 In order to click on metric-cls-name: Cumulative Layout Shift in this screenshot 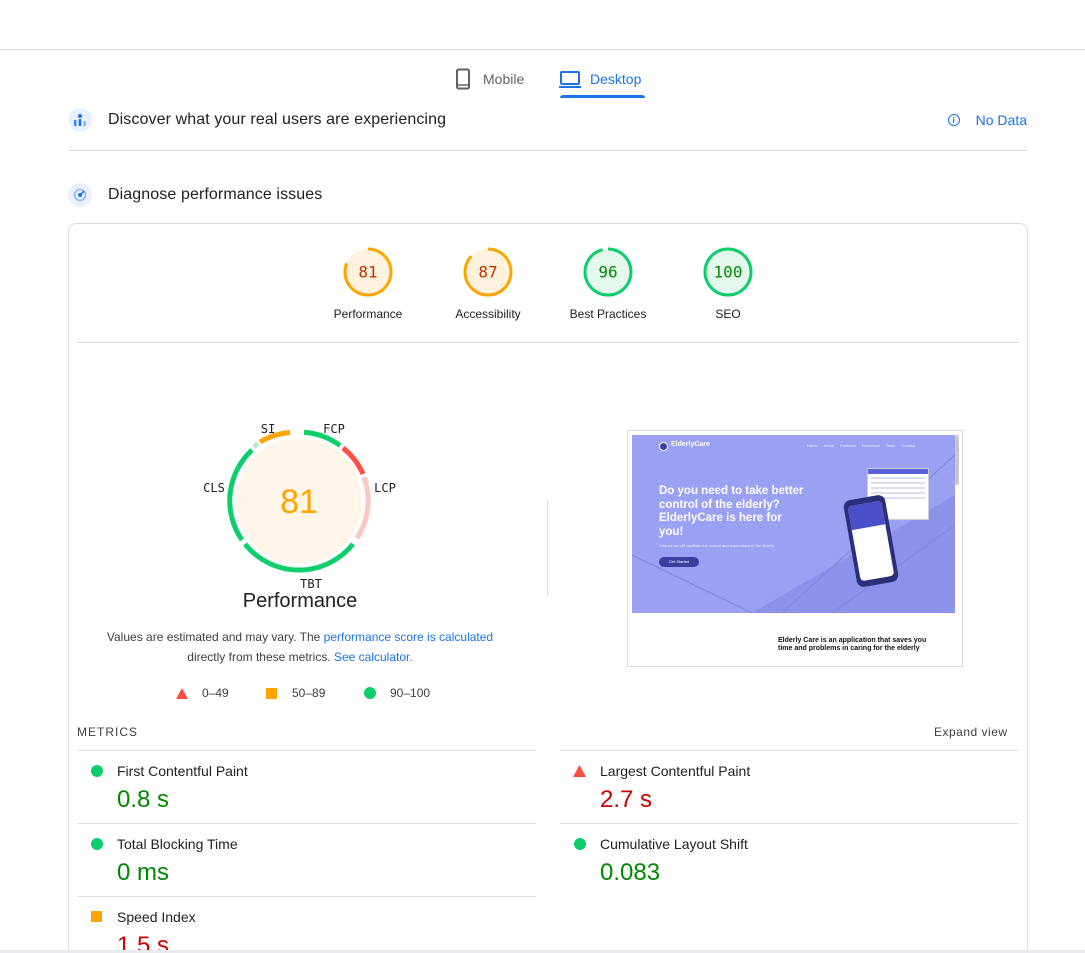, I will do `click(674, 844)`.